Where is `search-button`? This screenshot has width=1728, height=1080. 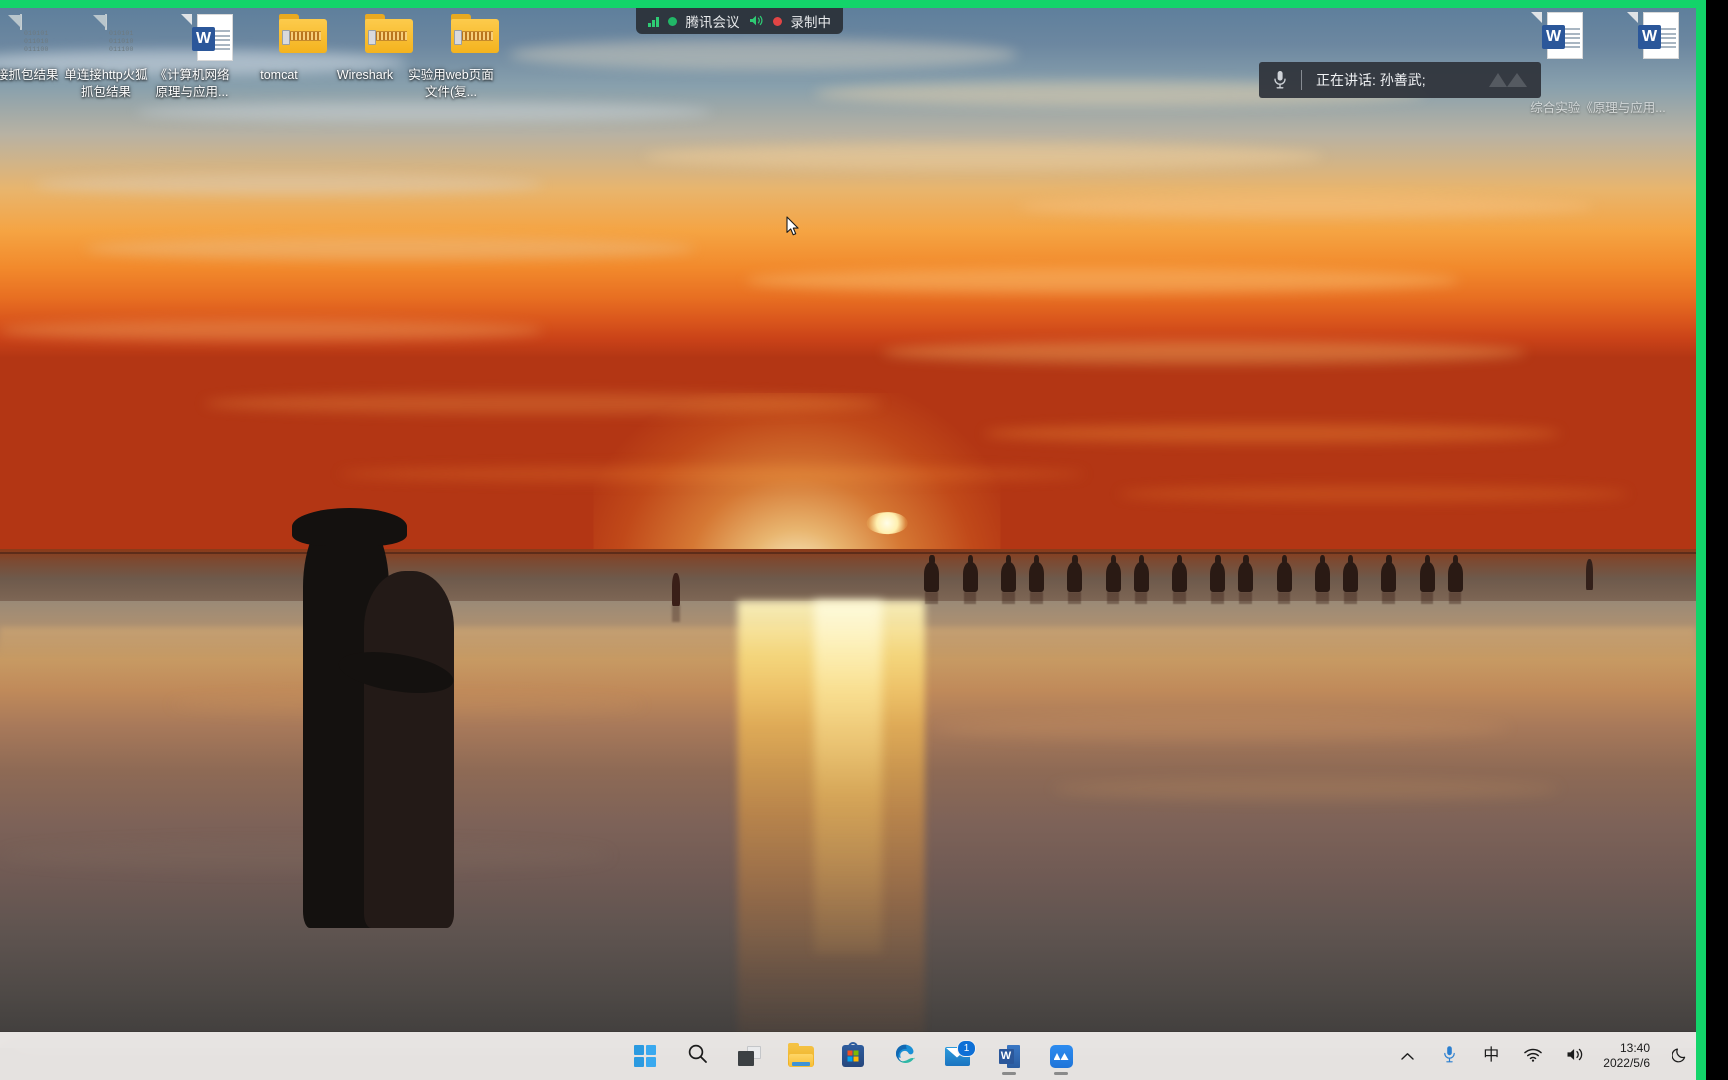 search-button is located at coordinates (697, 1056).